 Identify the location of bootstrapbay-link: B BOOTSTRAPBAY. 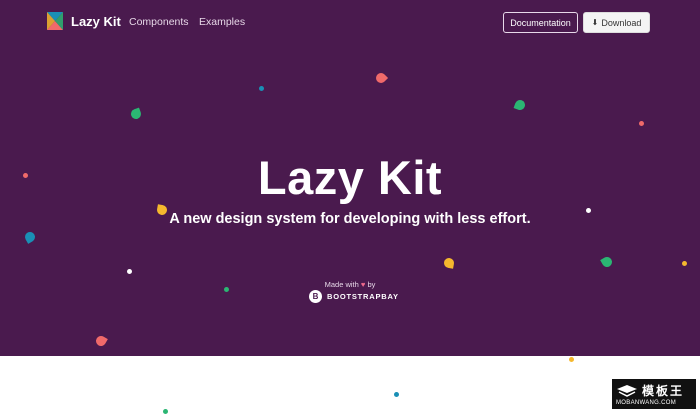
(354, 296).